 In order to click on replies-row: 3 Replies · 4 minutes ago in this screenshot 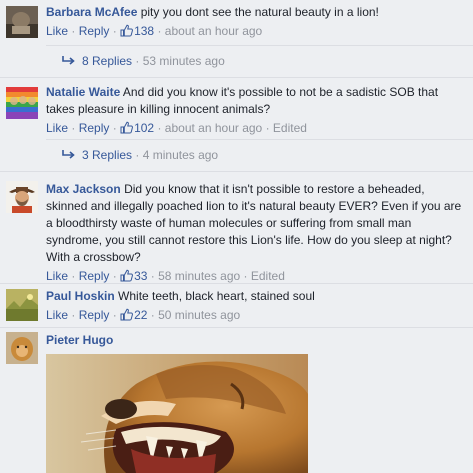, I will do `click(259, 154)`.